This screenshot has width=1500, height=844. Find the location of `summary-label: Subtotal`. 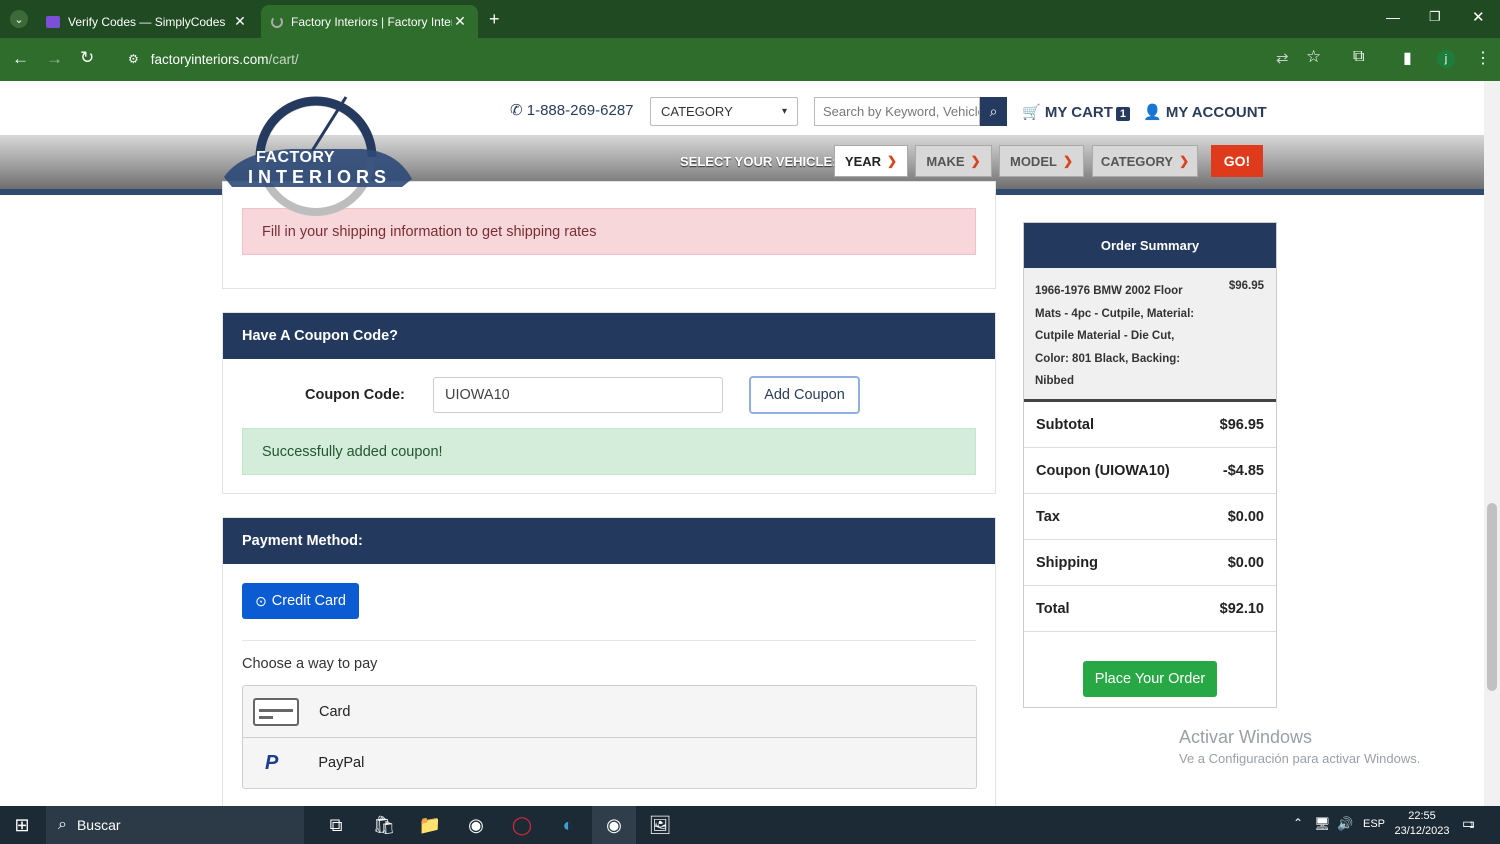

summary-label: Subtotal is located at coordinates (1065, 424).